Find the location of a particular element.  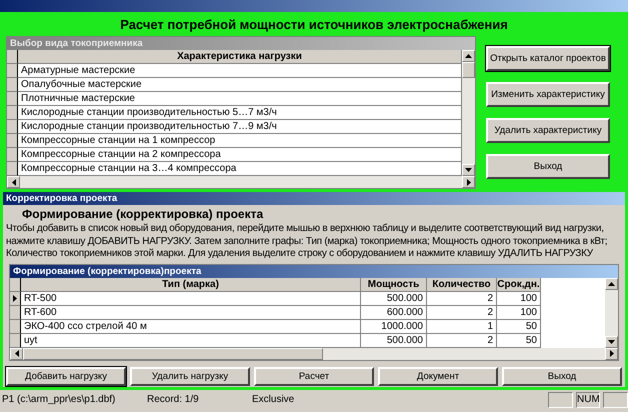

table-cell: 50 is located at coordinates (519, 327).